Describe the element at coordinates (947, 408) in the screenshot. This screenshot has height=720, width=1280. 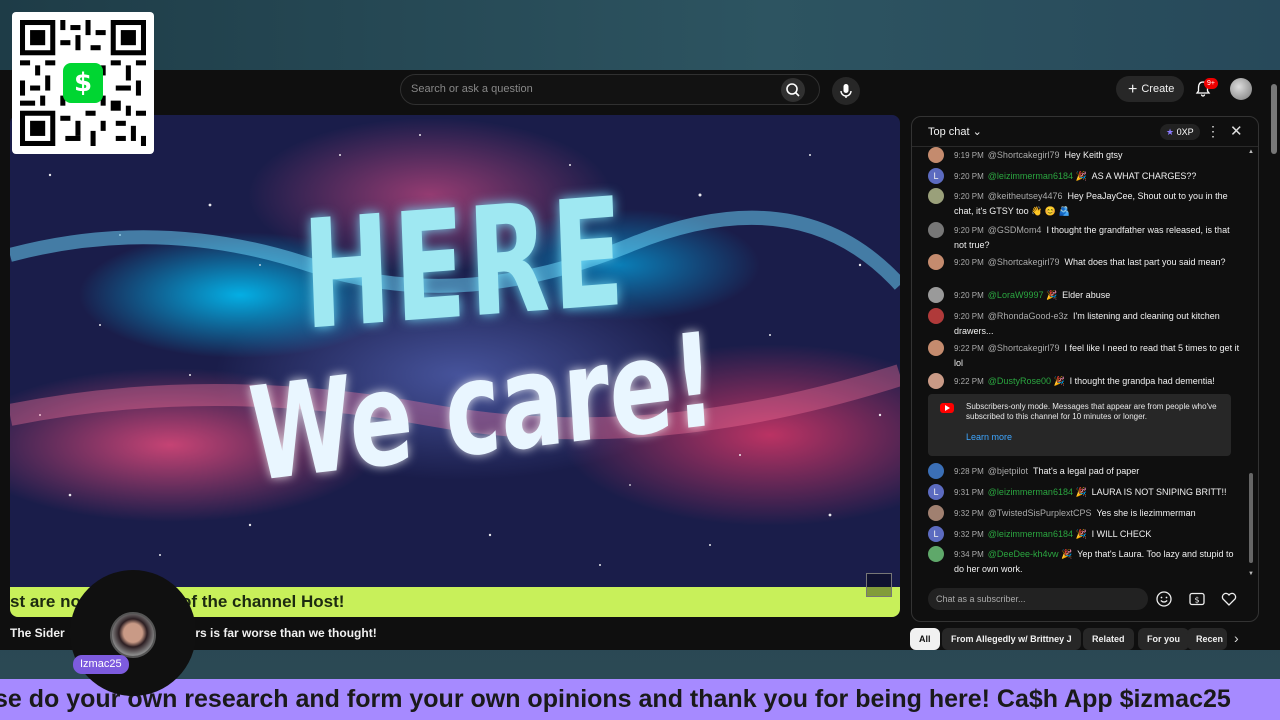
I see `youtube-logo-icon` at that location.